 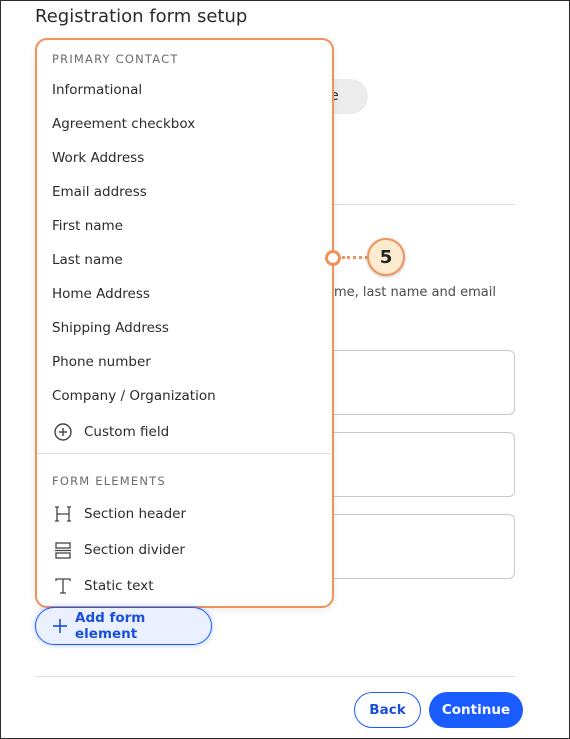 I want to click on back-button: Back, so click(x=387, y=710).